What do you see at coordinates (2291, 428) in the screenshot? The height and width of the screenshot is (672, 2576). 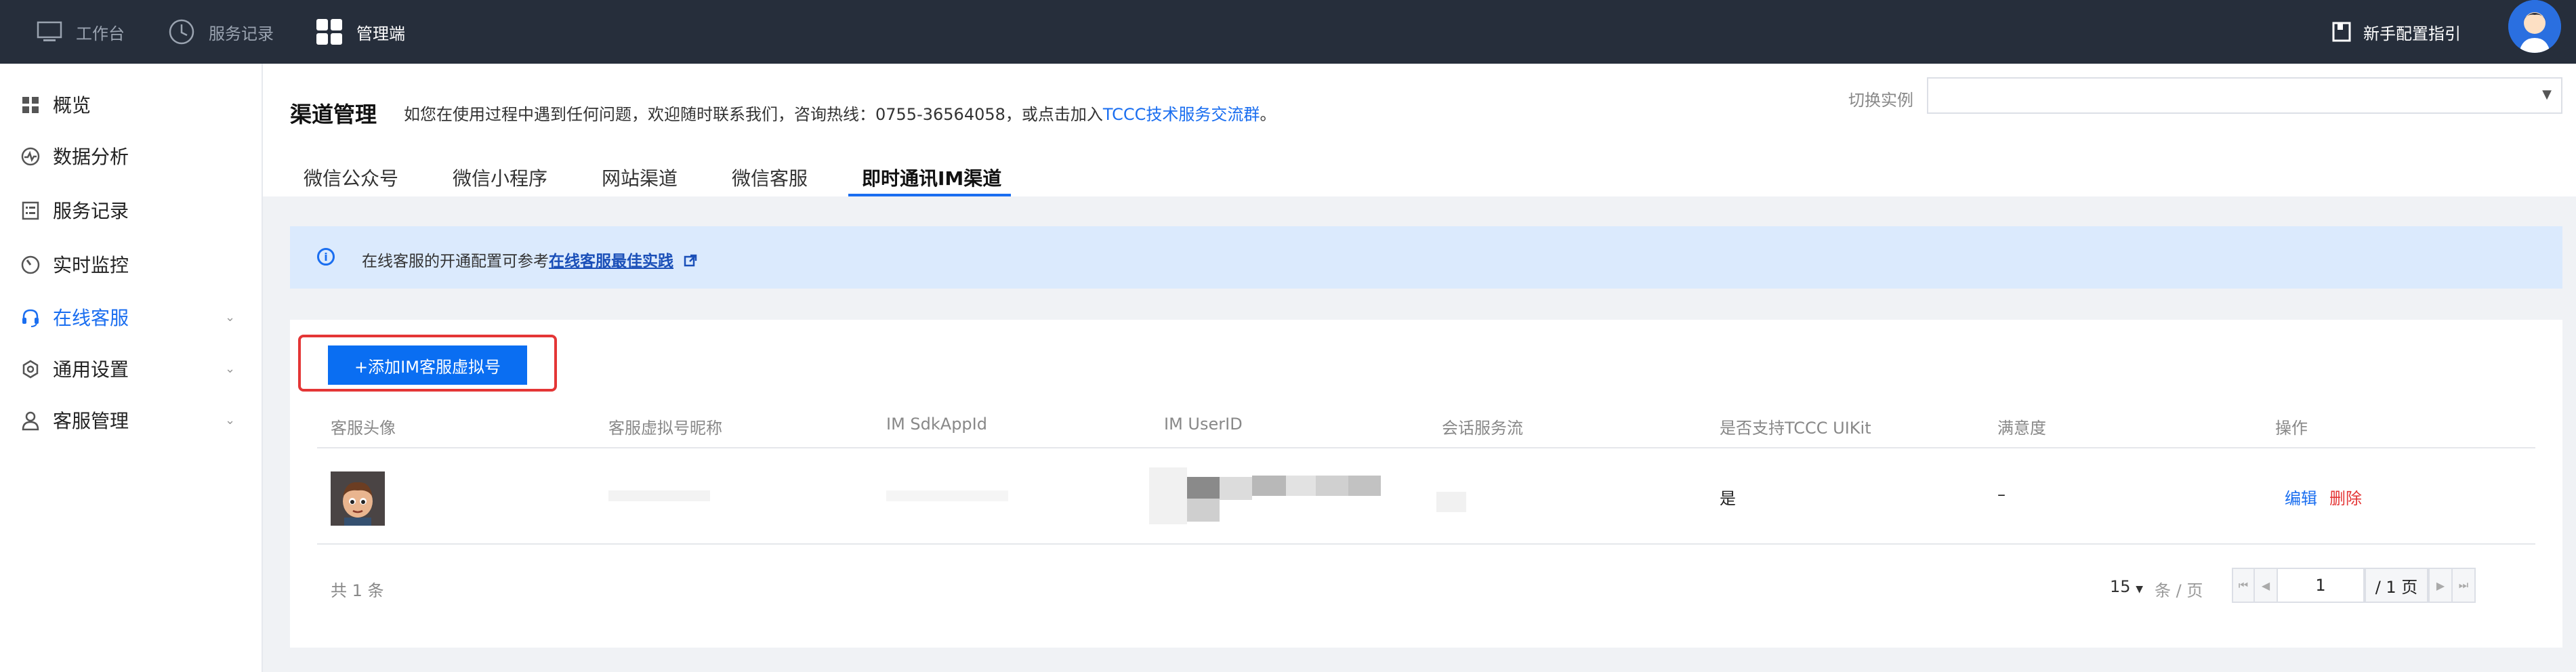 I see `column-header: 操作` at bounding box center [2291, 428].